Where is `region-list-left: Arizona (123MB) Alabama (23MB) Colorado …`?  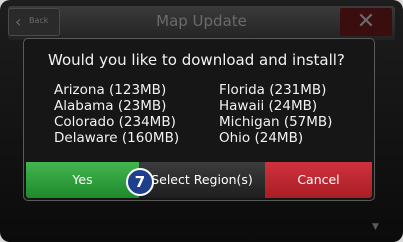 region-list-left: Arizona (123MB) Alabama (23MB) Colorado … is located at coordinates (116, 114).